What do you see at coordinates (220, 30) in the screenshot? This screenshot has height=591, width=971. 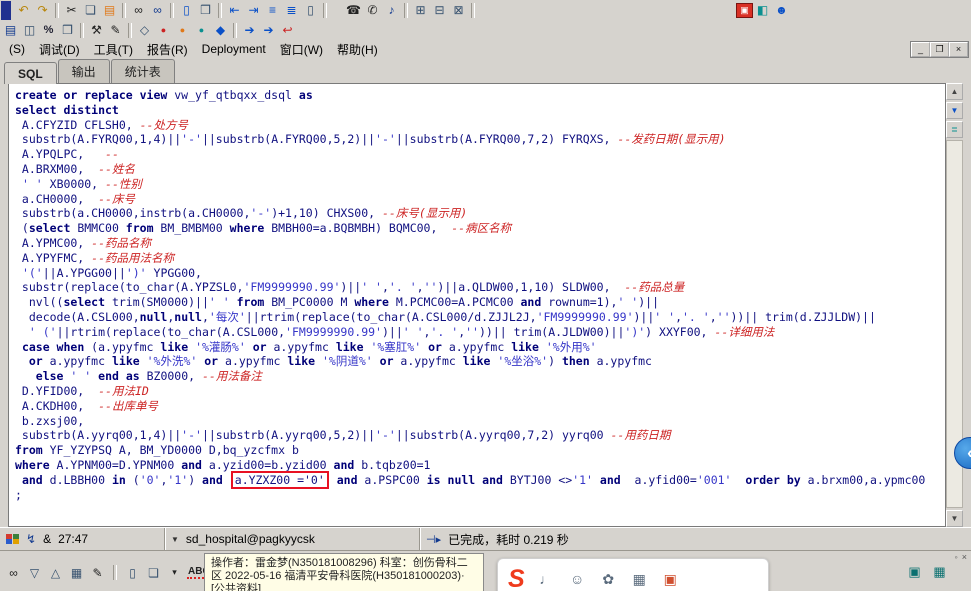 I see `blue-diamond-icon: ◆` at bounding box center [220, 30].